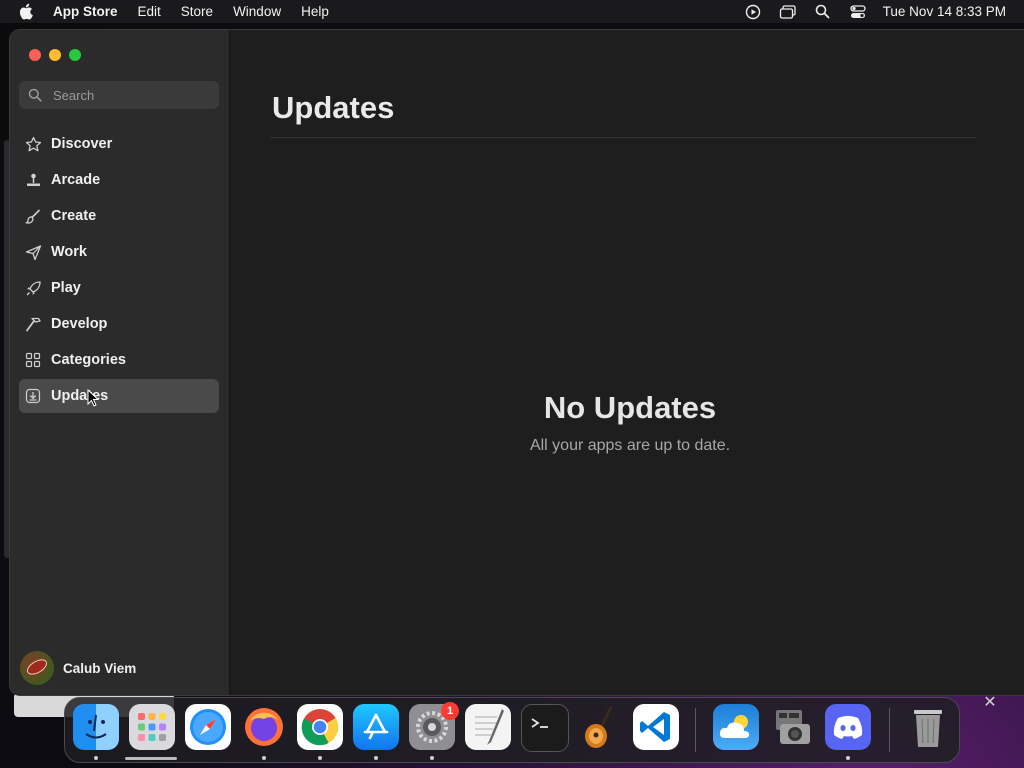  I want to click on window-switcher-icon, so click(788, 12).